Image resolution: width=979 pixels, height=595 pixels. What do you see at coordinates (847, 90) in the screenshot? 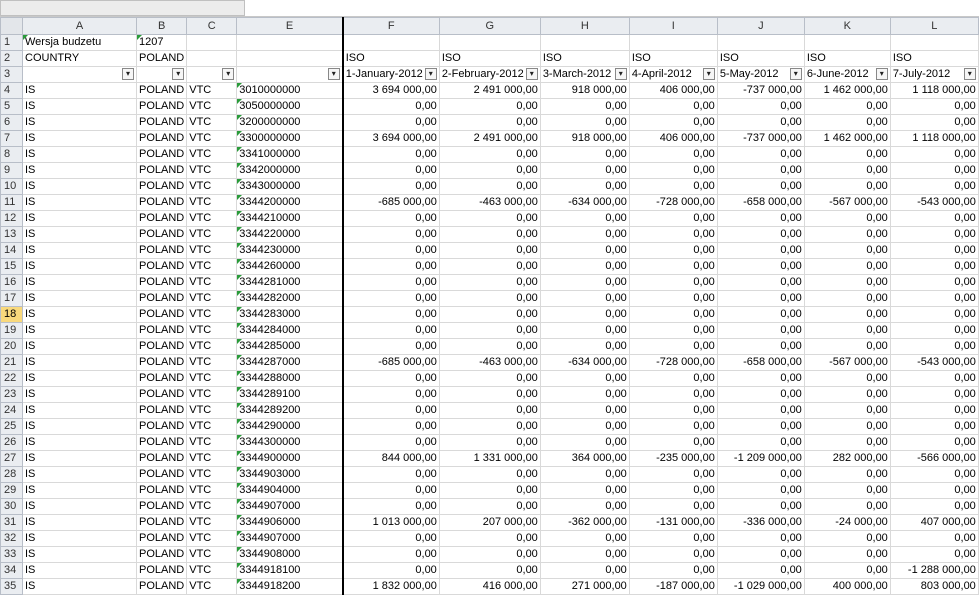
I see `cell-value: 1 462 000,00` at bounding box center [847, 90].